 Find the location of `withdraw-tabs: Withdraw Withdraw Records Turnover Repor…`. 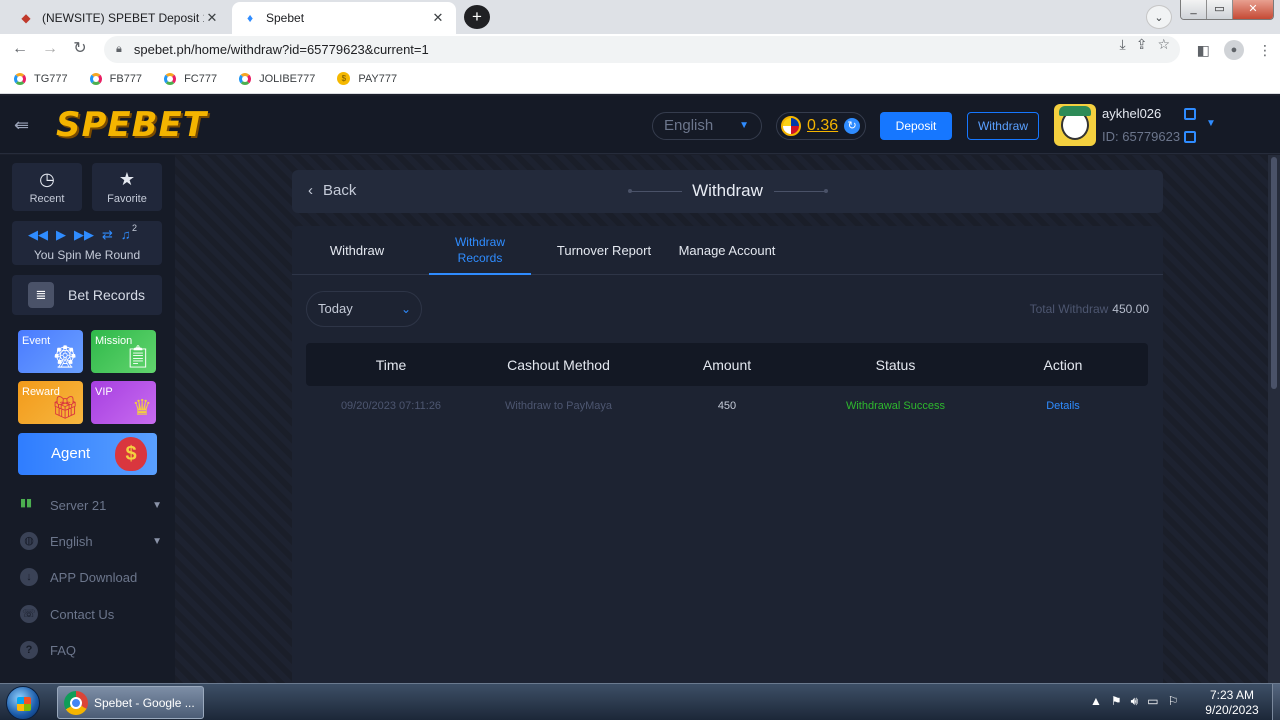

withdraw-tabs: Withdraw Withdraw Records Turnover Repor… is located at coordinates (727, 250).